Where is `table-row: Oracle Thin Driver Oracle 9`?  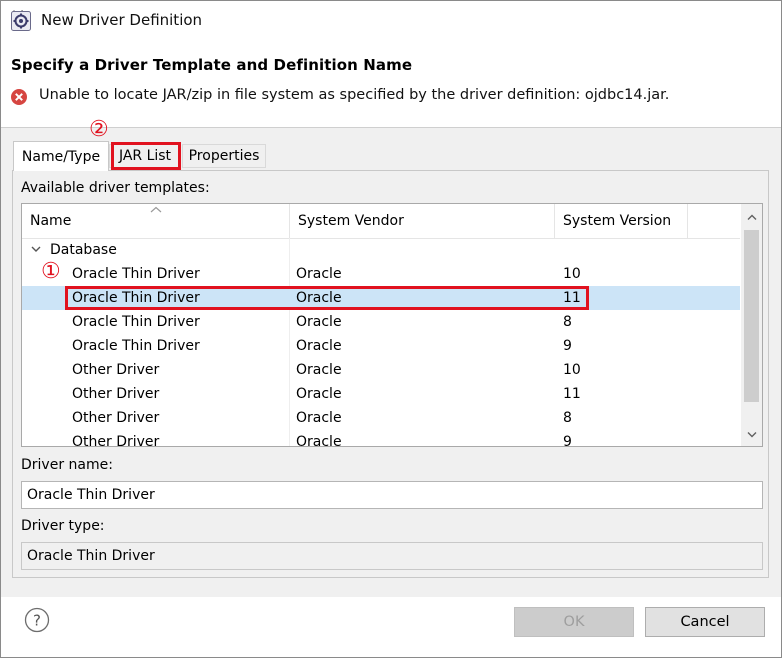
table-row: Oracle Thin Driver Oracle 9 is located at coordinates (381, 346).